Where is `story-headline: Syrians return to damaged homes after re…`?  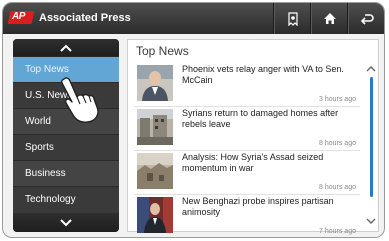
story-headline: Syrians return to damaged homes after re… is located at coordinates (260, 118).